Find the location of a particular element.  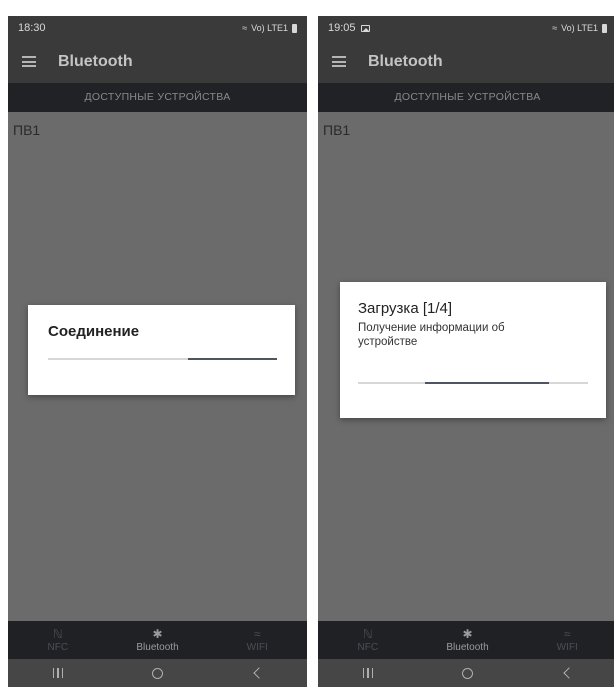

dialog-message: Получение информации об устройстве is located at coordinates (431, 335).